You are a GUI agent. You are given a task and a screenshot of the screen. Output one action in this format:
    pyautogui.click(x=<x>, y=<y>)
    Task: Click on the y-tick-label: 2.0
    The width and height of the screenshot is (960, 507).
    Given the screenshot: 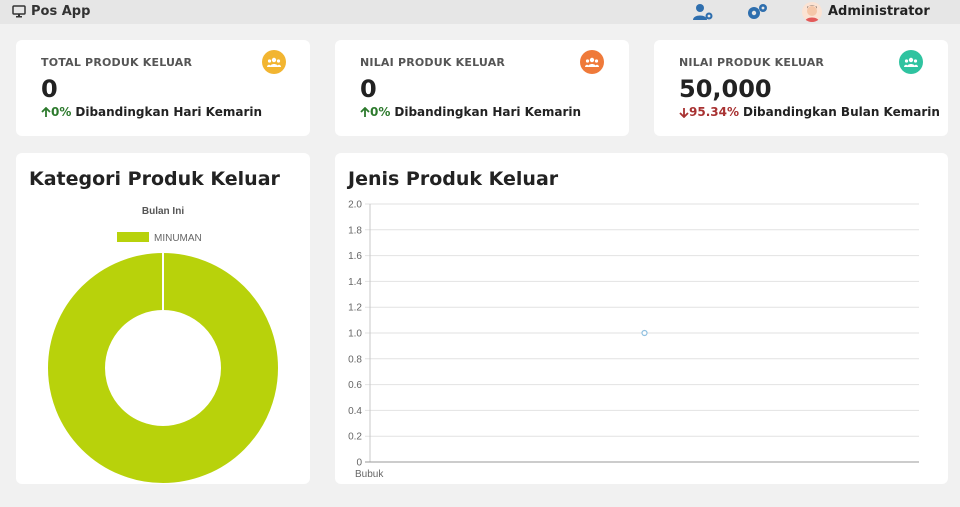 What is the action you would take?
    pyautogui.click(x=355, y=205)
    